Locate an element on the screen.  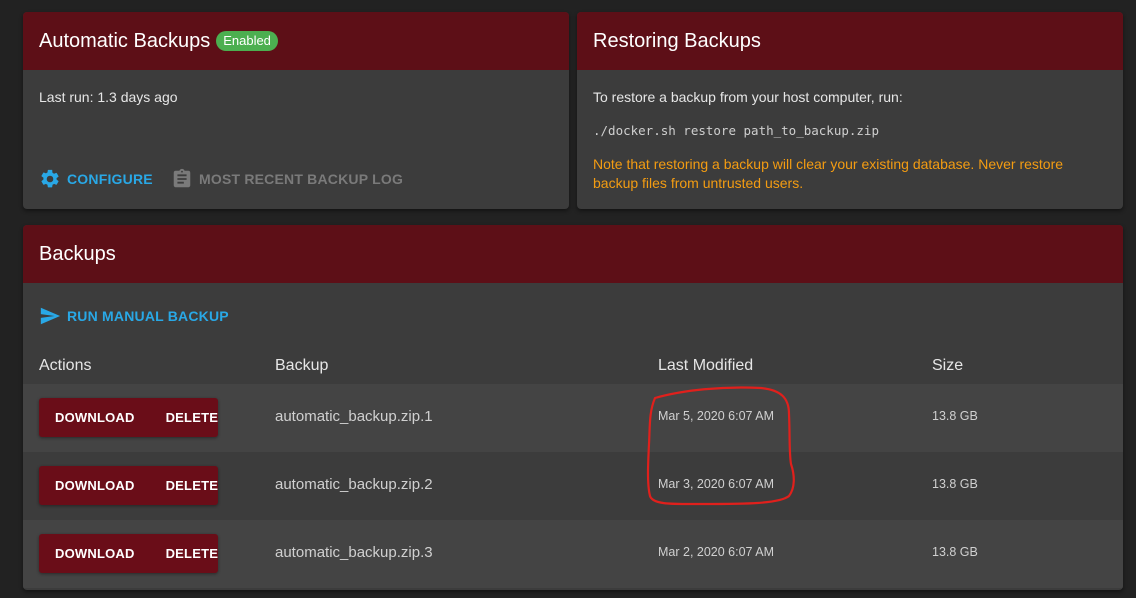
send-icon is located at coordinates (50, 316).